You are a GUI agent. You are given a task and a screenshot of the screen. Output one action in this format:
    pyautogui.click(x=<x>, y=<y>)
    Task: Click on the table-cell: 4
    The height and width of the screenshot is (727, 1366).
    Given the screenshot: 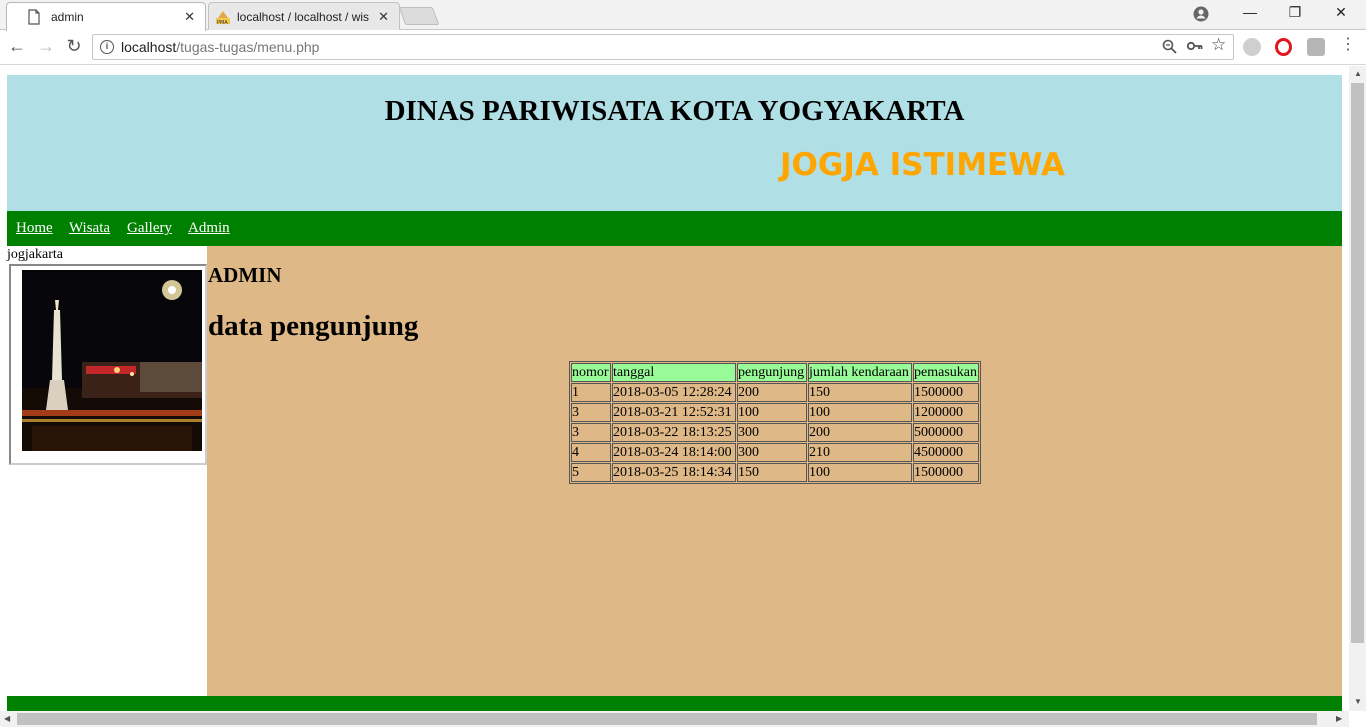 What is the action you would take?
    pyautogui.click(x=591, y=452)
    